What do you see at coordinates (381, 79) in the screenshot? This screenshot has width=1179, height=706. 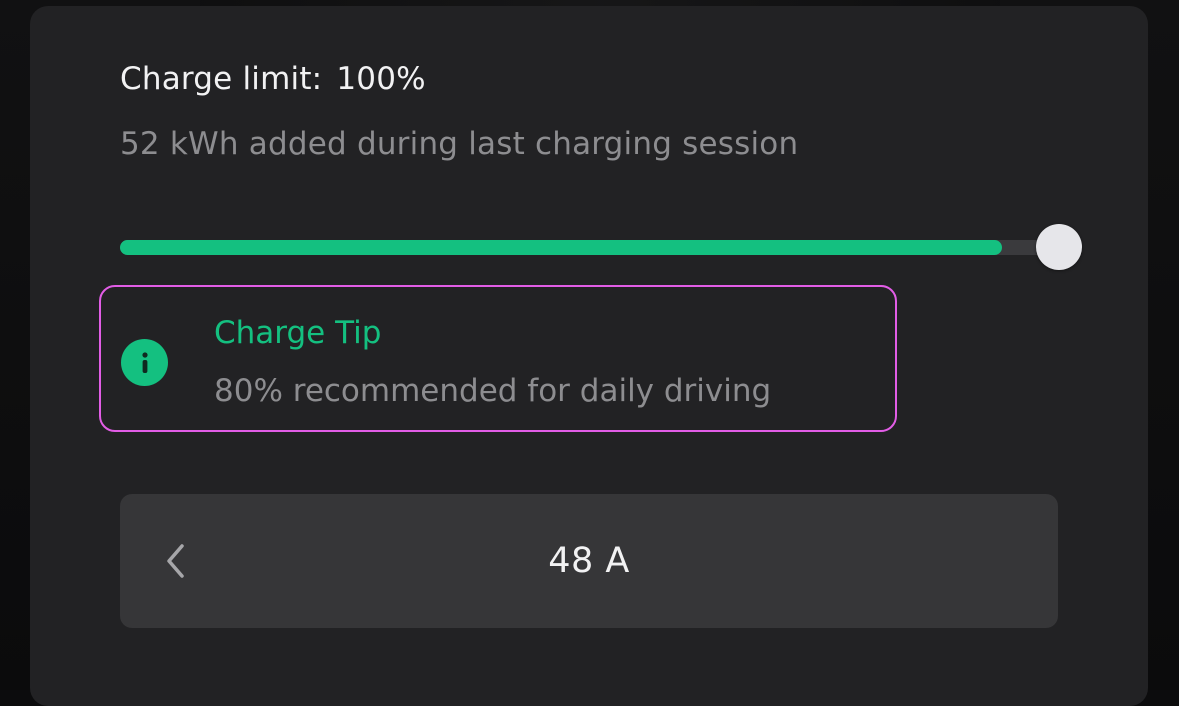 I see `charge-limit-value: 100%` at bounding box center [381, 79].